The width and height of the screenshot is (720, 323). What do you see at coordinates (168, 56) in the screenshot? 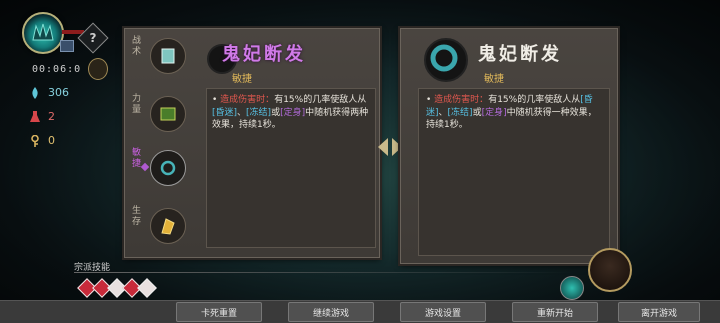
I see `tactics-item-icon` at bounding box center [168, 56].